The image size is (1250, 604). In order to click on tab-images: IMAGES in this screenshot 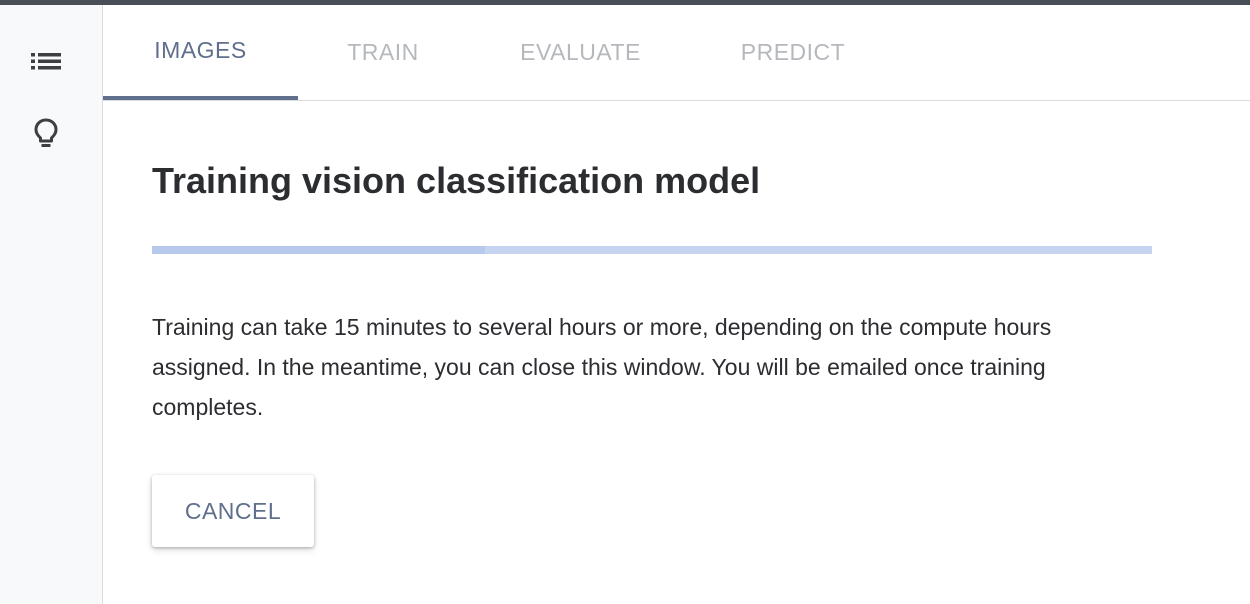, I will do `click(200, 52)`.